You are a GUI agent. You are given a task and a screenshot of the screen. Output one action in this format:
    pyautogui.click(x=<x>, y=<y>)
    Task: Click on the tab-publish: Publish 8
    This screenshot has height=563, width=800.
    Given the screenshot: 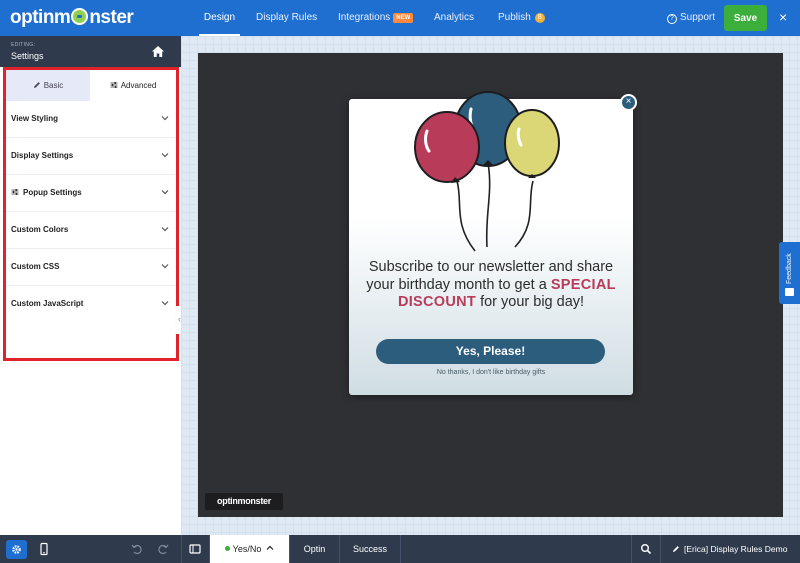 What is the action you would take?
    pyautogui.click(x=521, y=18)
    